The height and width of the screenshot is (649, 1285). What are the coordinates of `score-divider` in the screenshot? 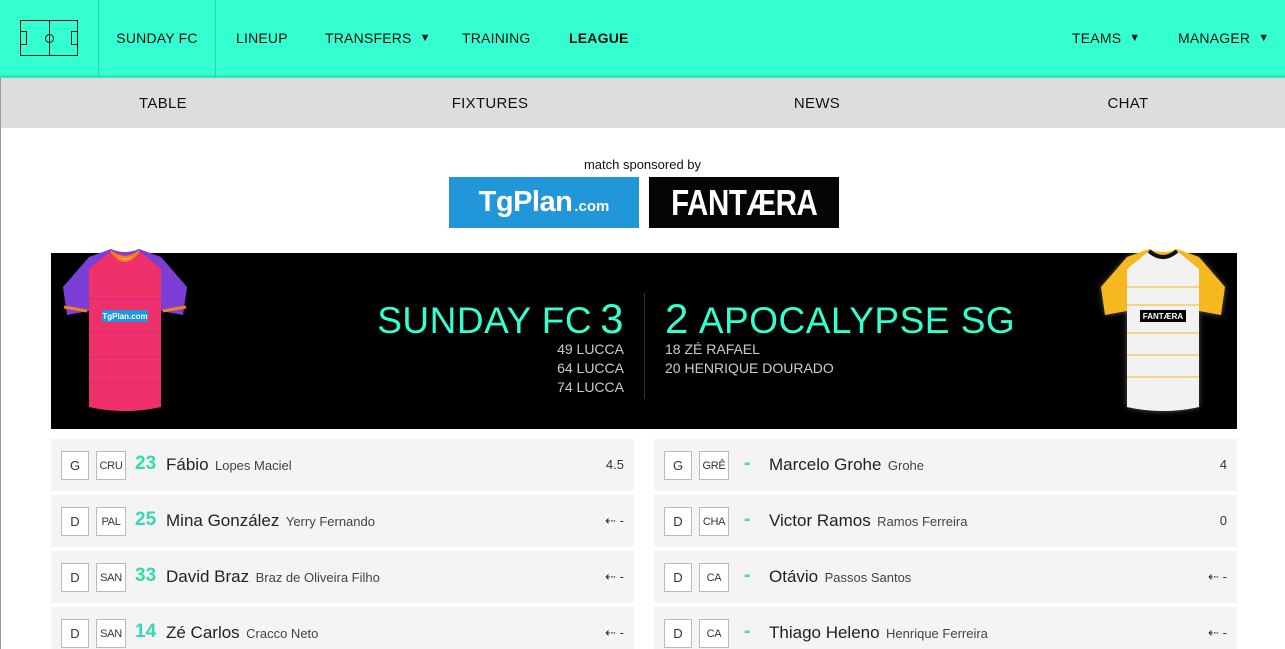 It's located at (644, 346).